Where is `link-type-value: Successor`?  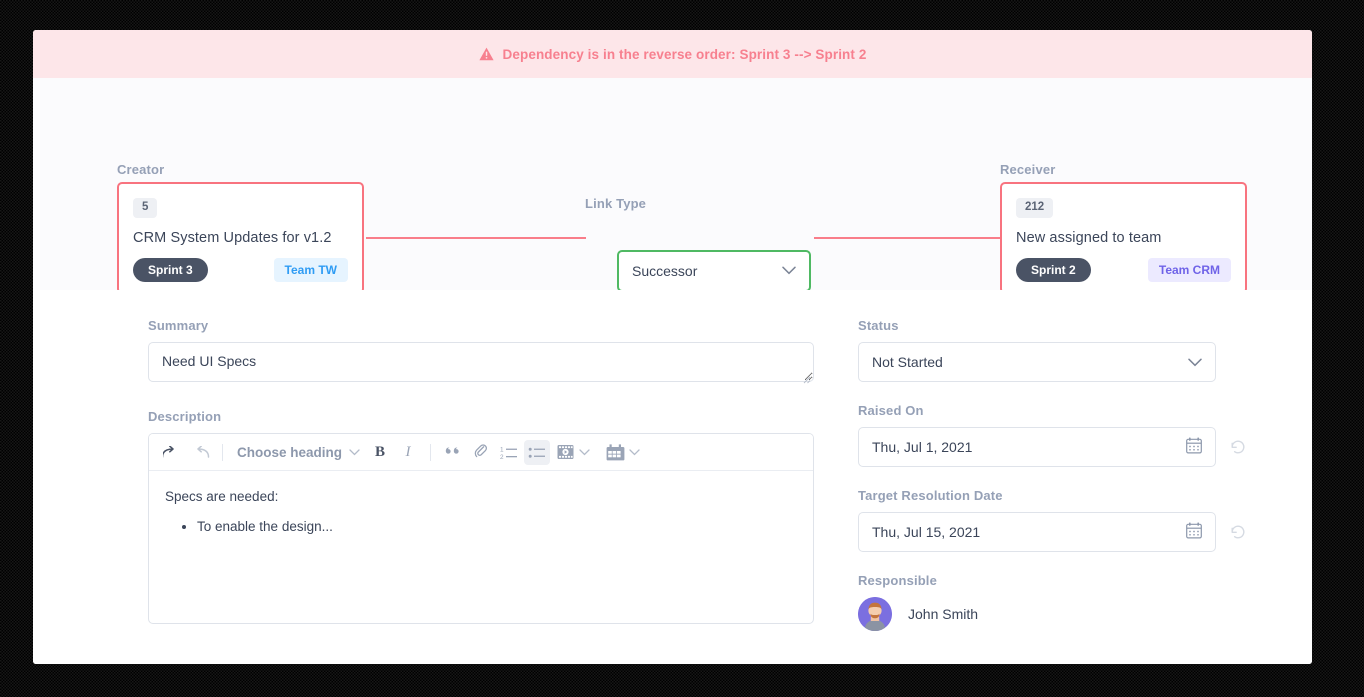
link-type-value: Successor is located at coordinates (665, 271).